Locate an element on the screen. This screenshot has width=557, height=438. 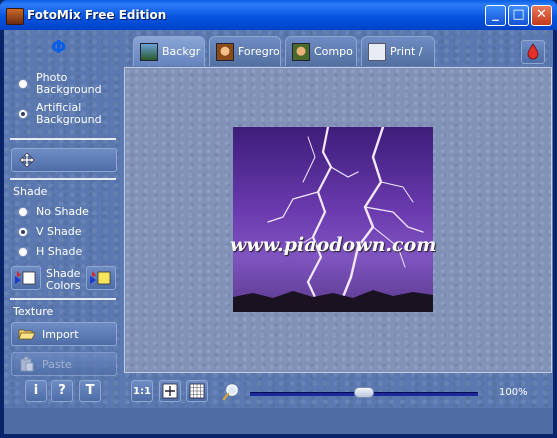
grid-button is located at coordinates (197, 391).